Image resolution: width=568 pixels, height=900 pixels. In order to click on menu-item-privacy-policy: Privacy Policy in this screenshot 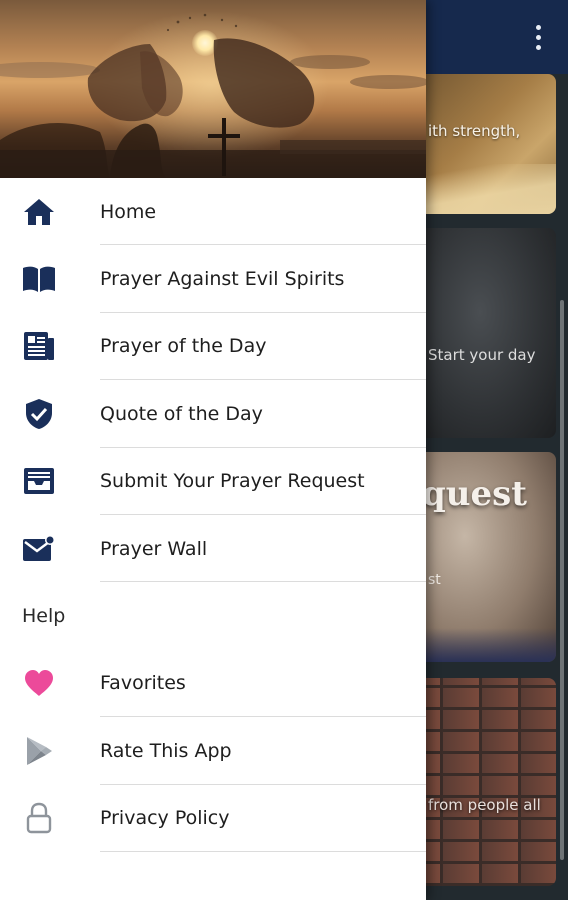, I will do `click(213, 818)`.